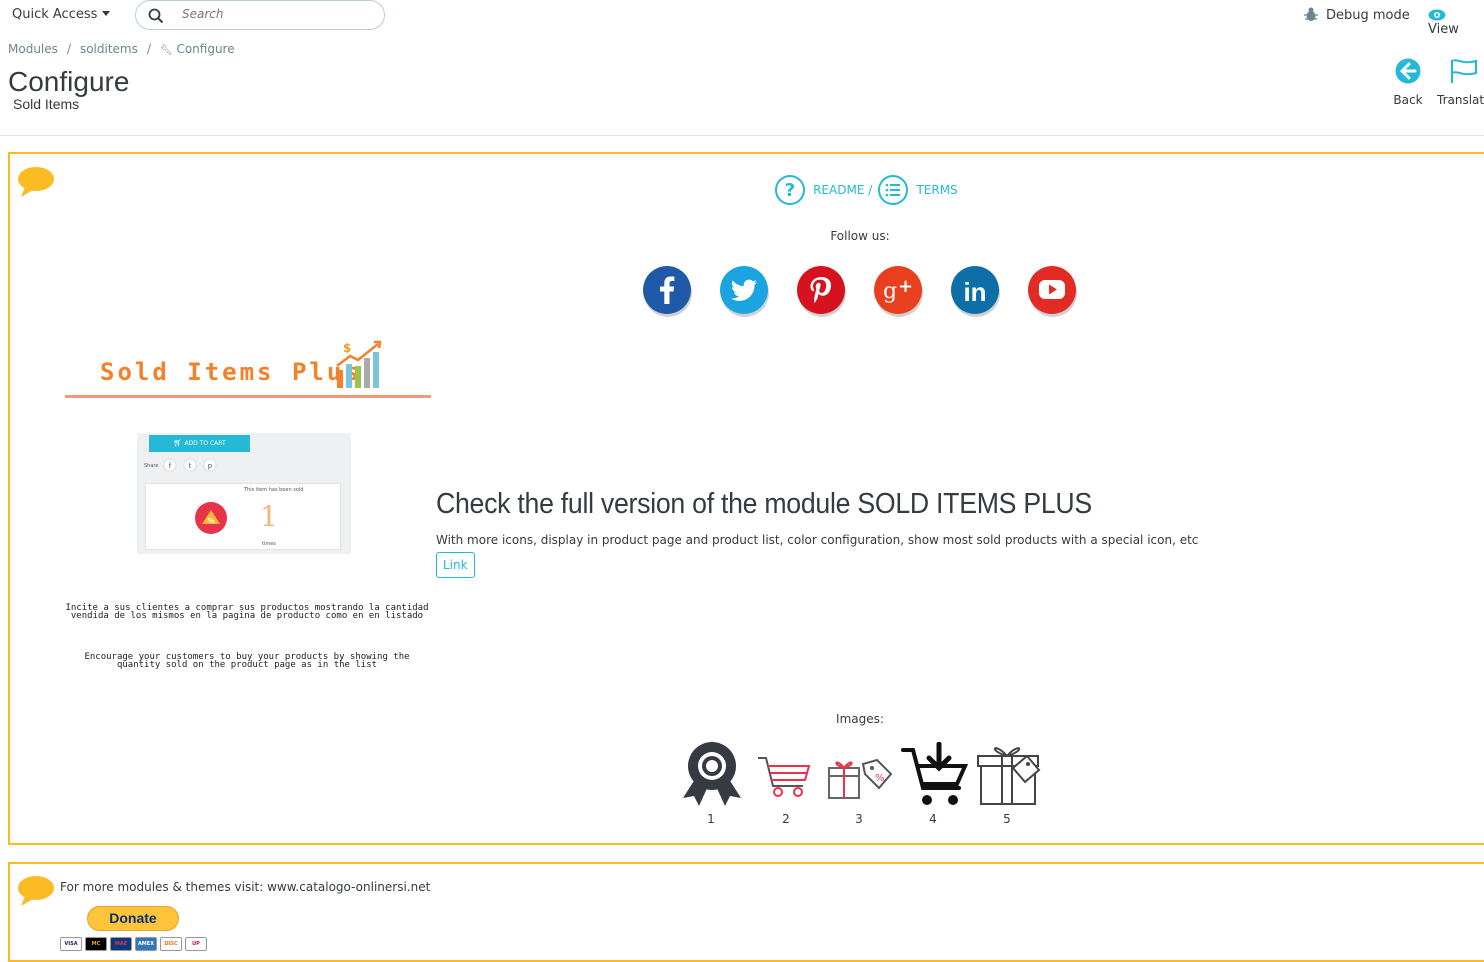 Image resolution: width=1484 pixels, height=962 pixels. What do you see at coordinates (933, 819) in the screenshot?
I see `image-number-4: 4` at bounding box center [933, 819].